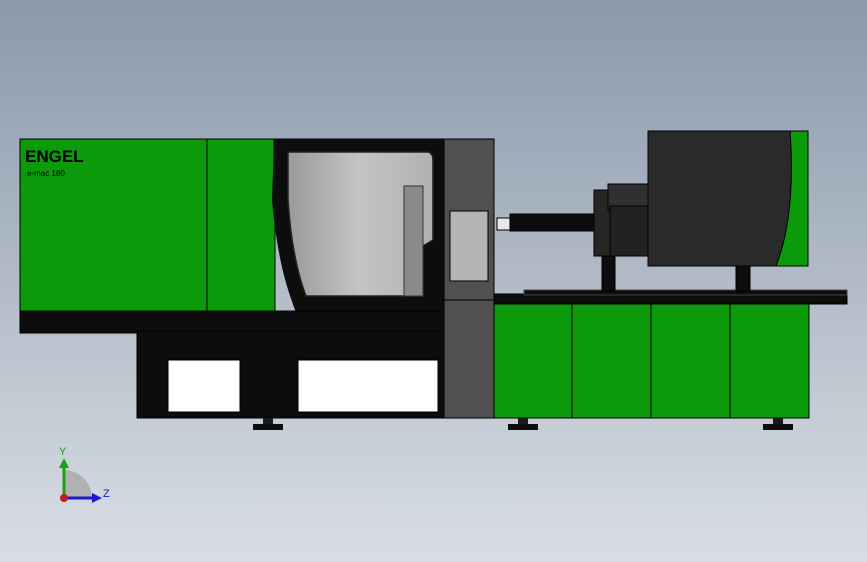 The image size is (867, 562). I want to click on model-label: e-mac 180, so click(46, 173).